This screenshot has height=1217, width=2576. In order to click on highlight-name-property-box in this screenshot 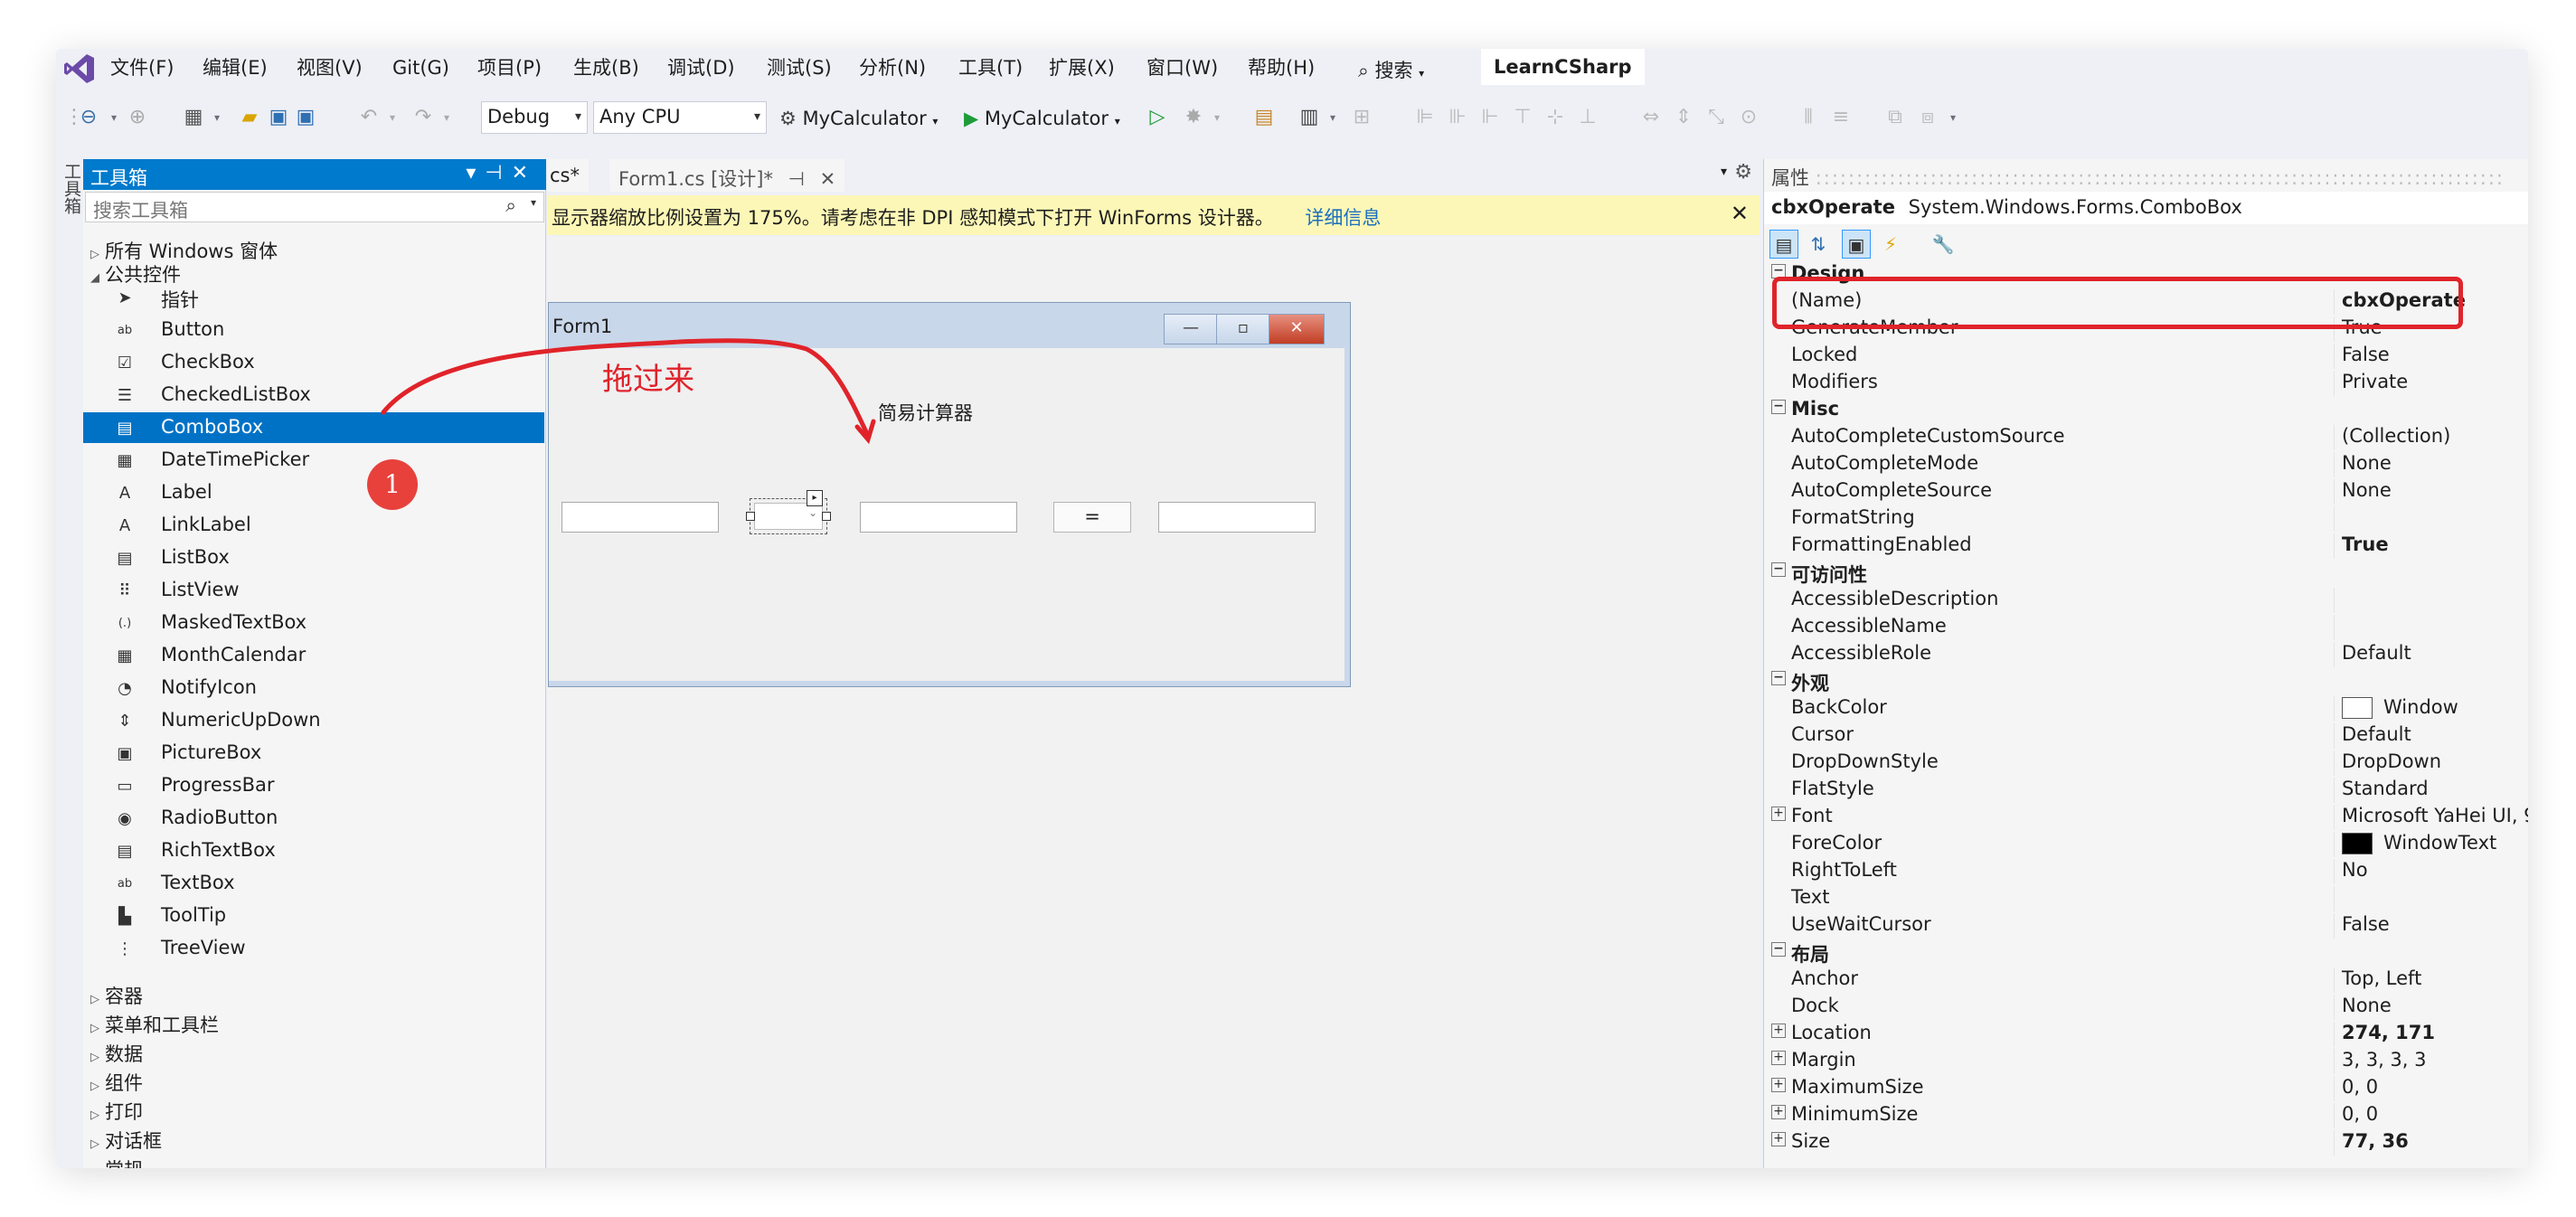, I will do `click(2117, 303)`.